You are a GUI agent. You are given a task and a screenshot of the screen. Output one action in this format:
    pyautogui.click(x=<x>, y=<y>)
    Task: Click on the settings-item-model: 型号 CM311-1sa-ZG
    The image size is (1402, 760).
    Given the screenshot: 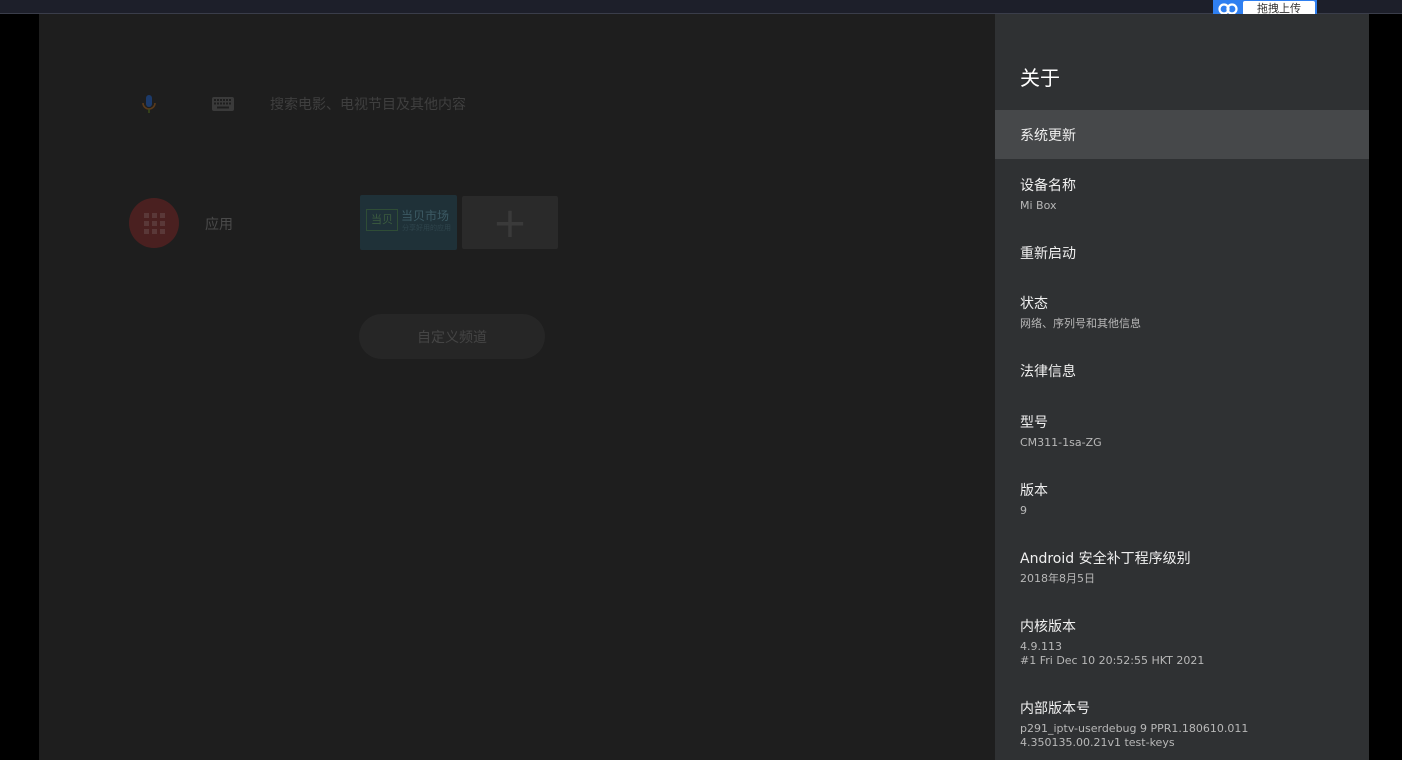 What is the action you would take?
    pyautogui.click(x=1182, y=430)
    